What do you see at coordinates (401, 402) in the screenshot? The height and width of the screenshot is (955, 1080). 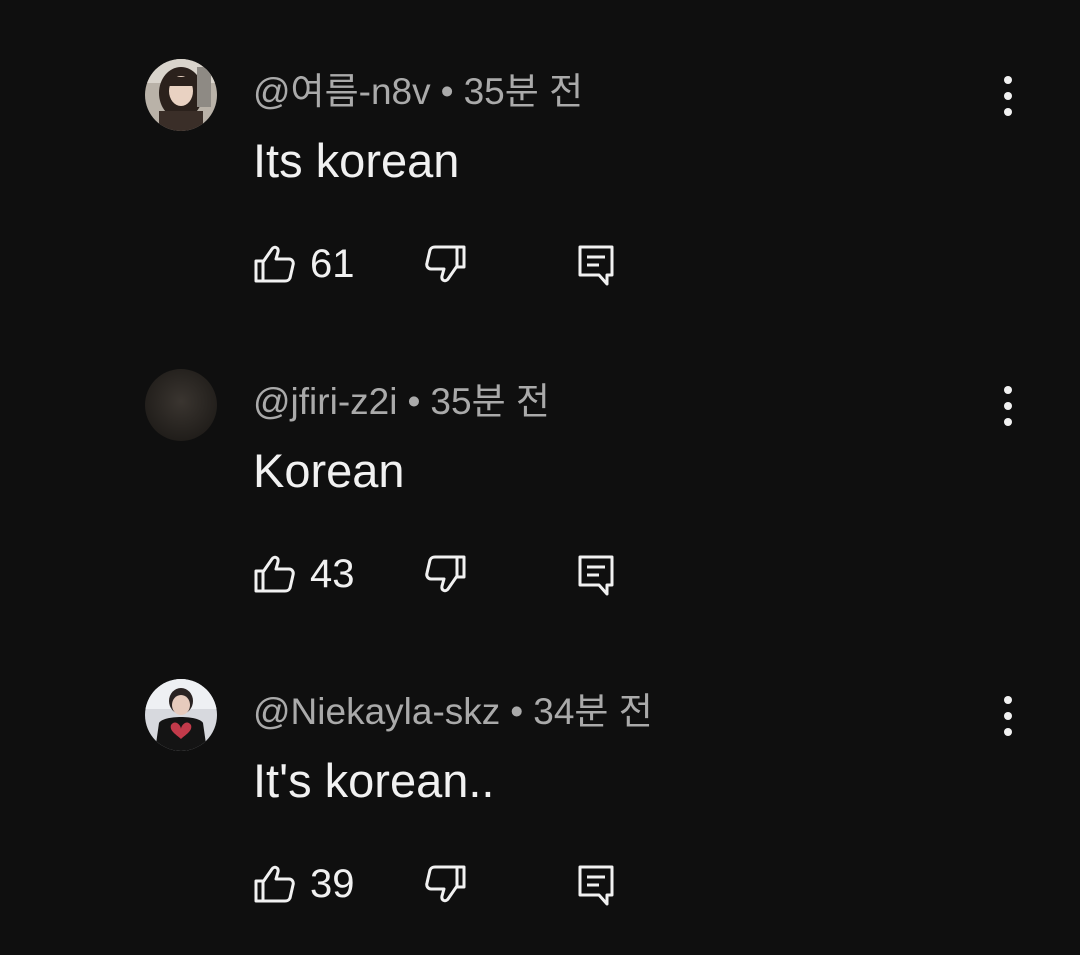 I see `comment-meta: @jfiri-z2i • 35분 전` at bounding box center [401, 402].